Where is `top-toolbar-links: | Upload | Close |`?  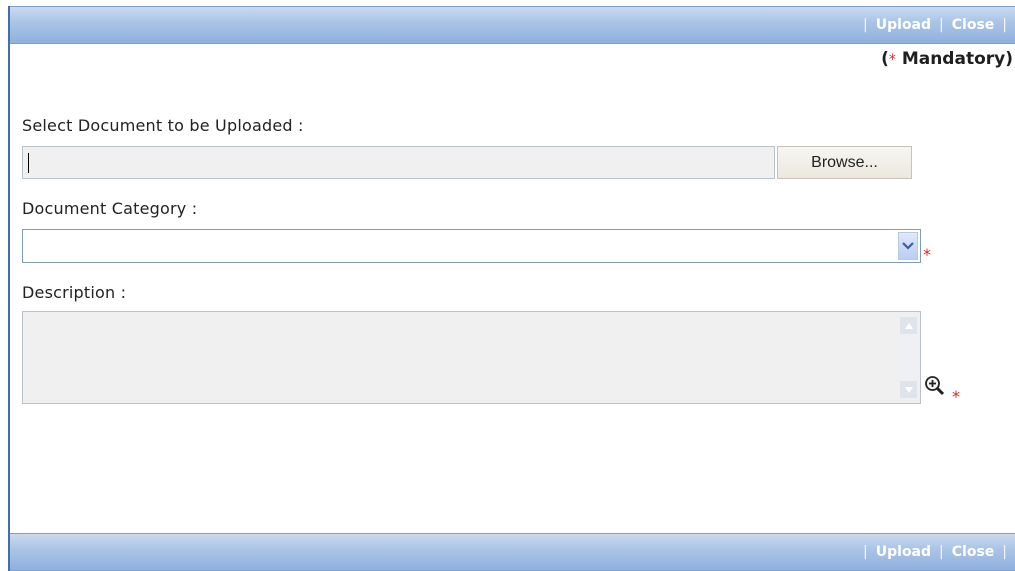 top-toolbar-links: | Upload | Close | is located at coordinates (935, 25).